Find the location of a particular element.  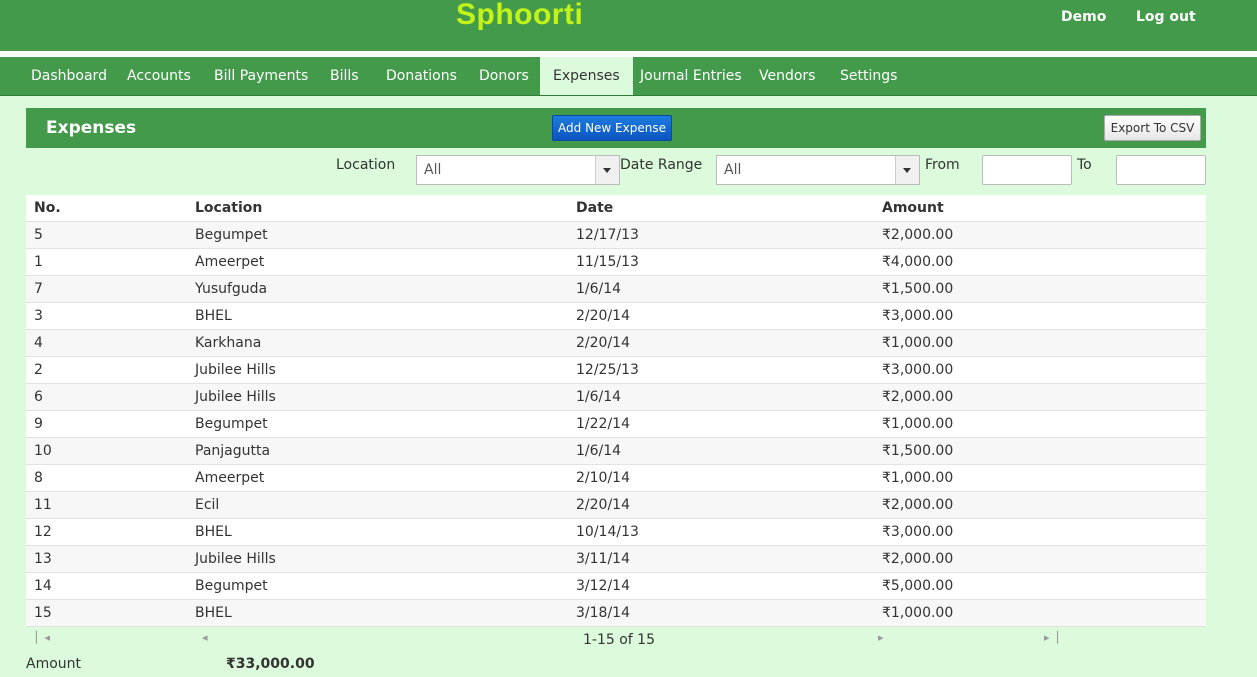

cell-no: 3 is located at coordinates (38, 316).